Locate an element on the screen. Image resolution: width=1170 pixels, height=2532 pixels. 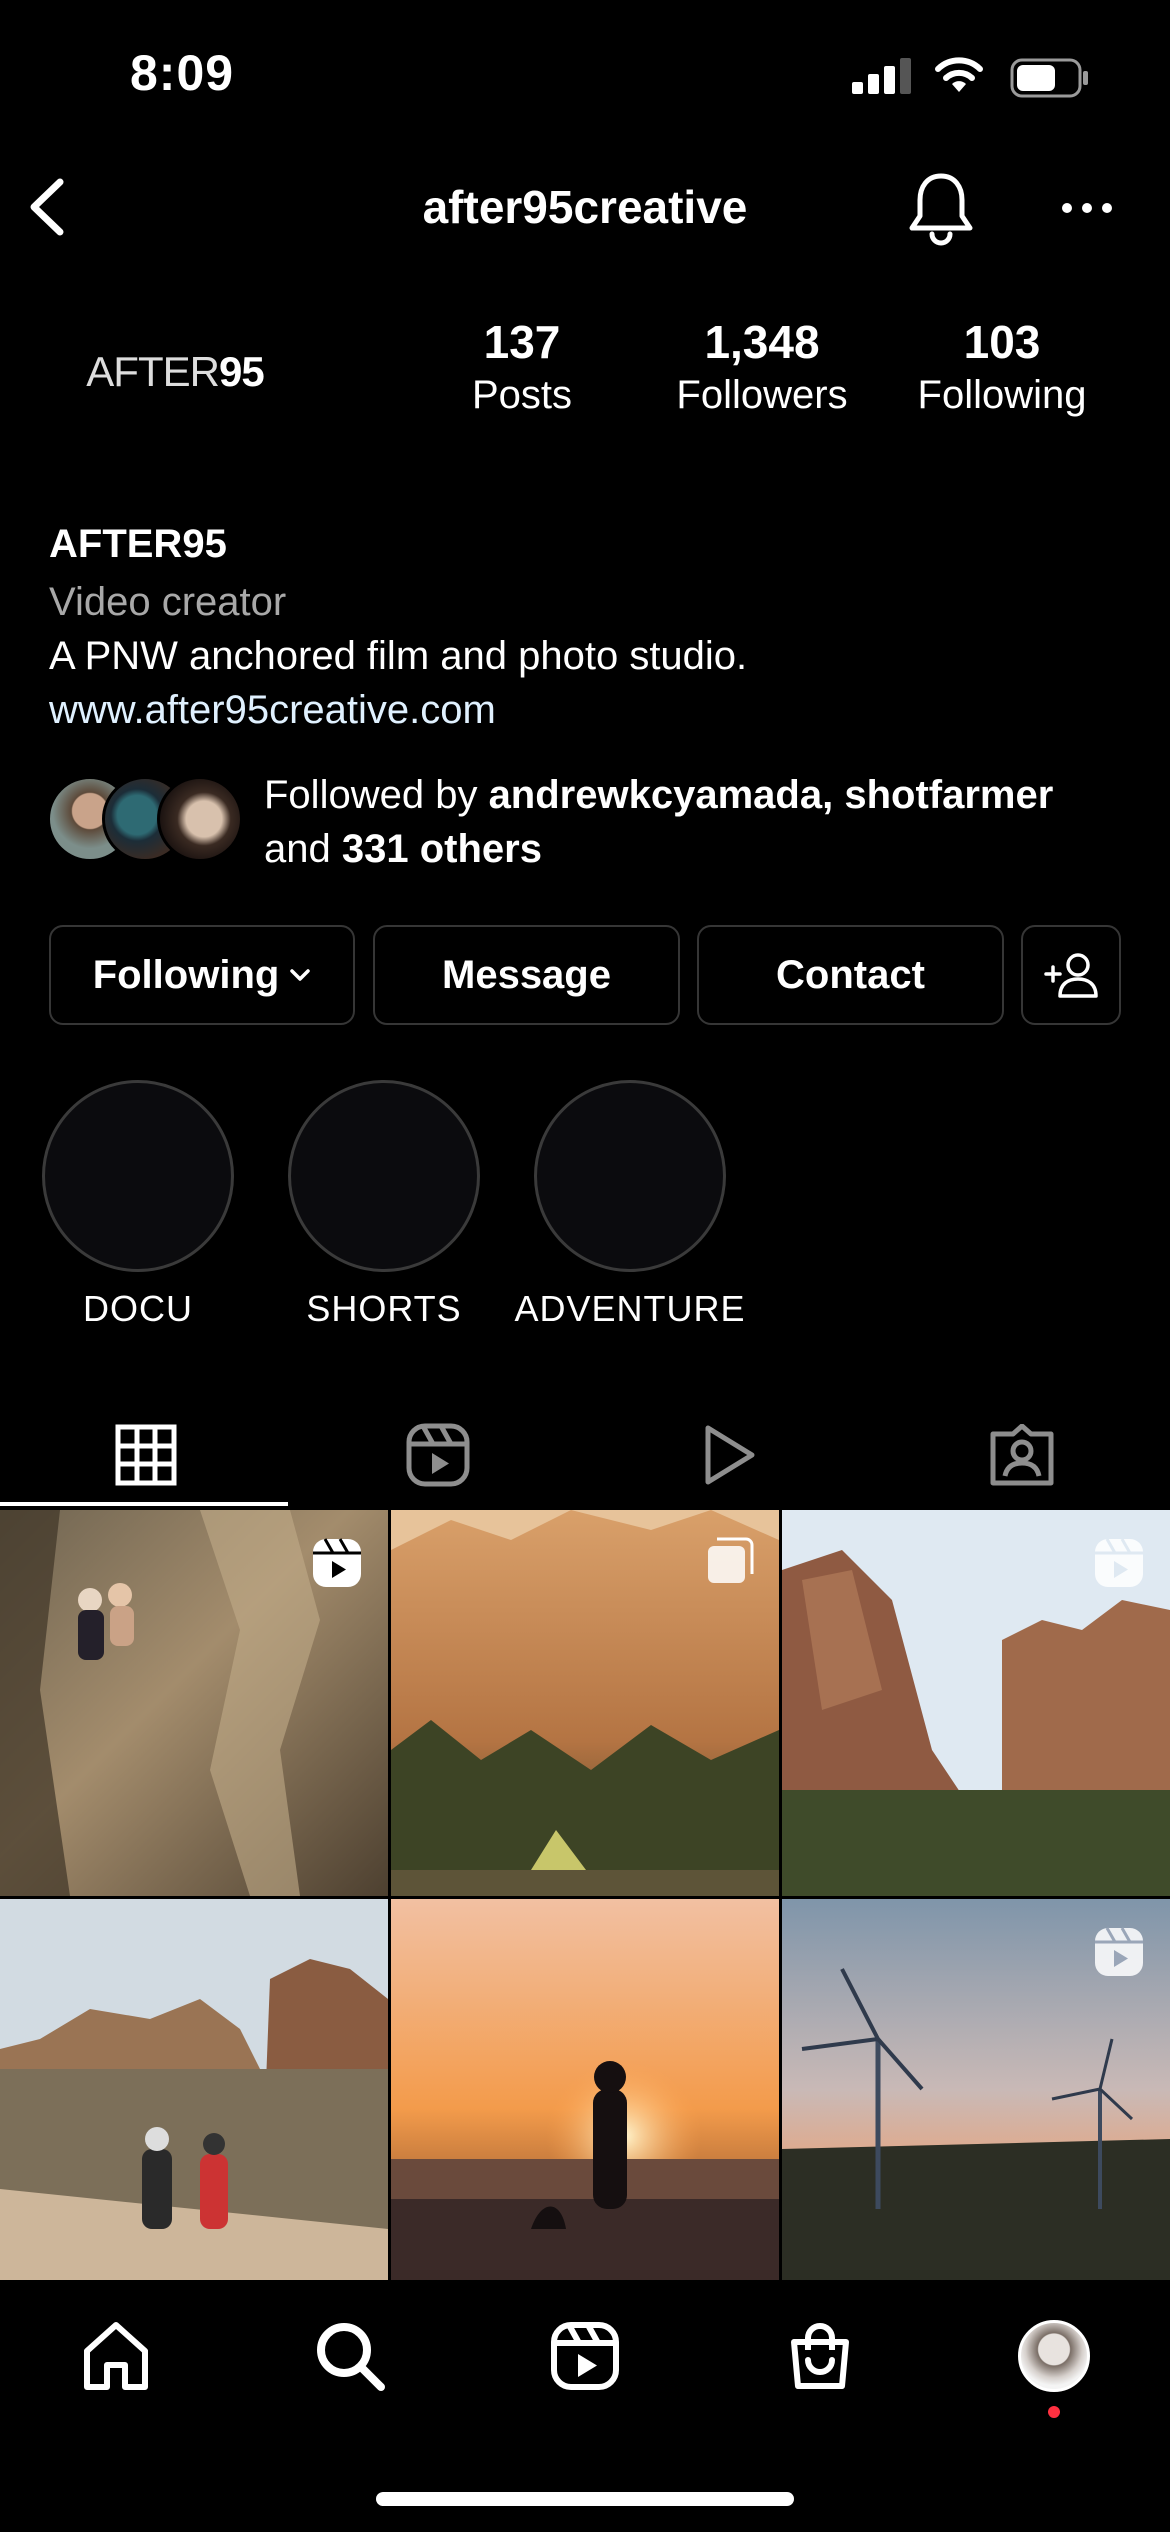
profile-username: after95creative is located at coordinates (585, 207).